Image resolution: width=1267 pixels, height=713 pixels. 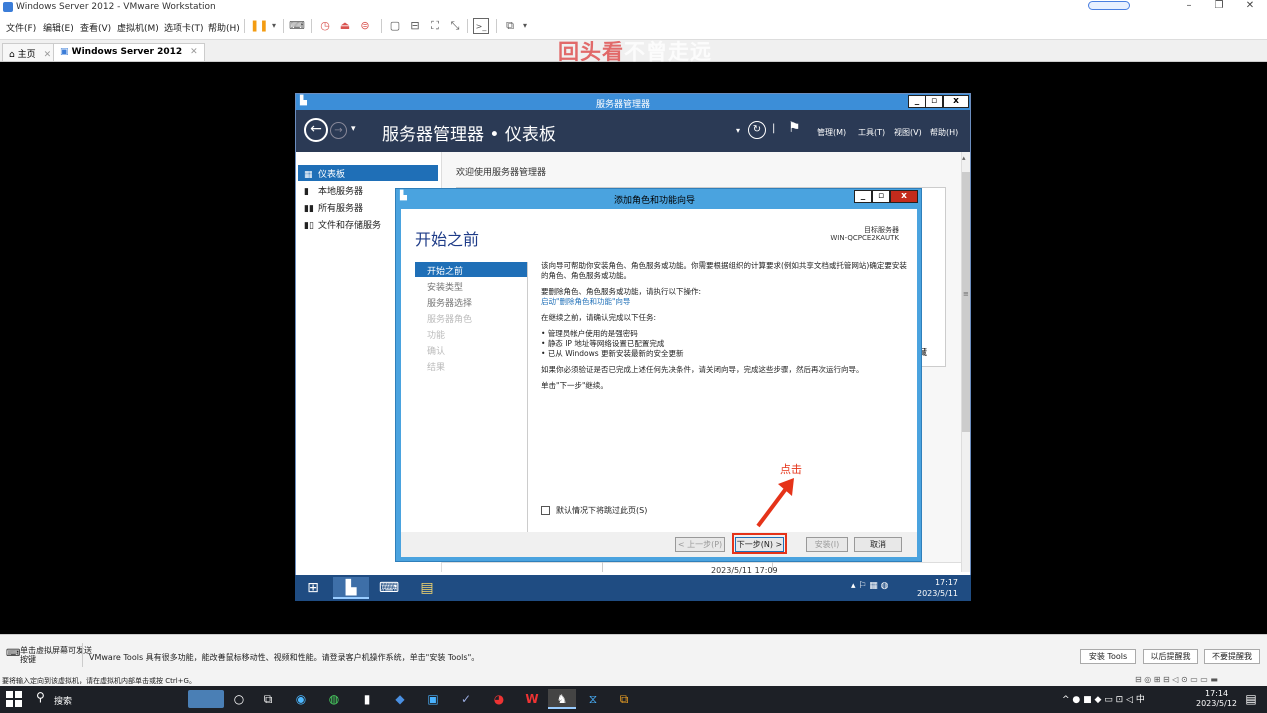 I want to click on menu-vm: 虚拟机(M), so click(x=138, y=27).